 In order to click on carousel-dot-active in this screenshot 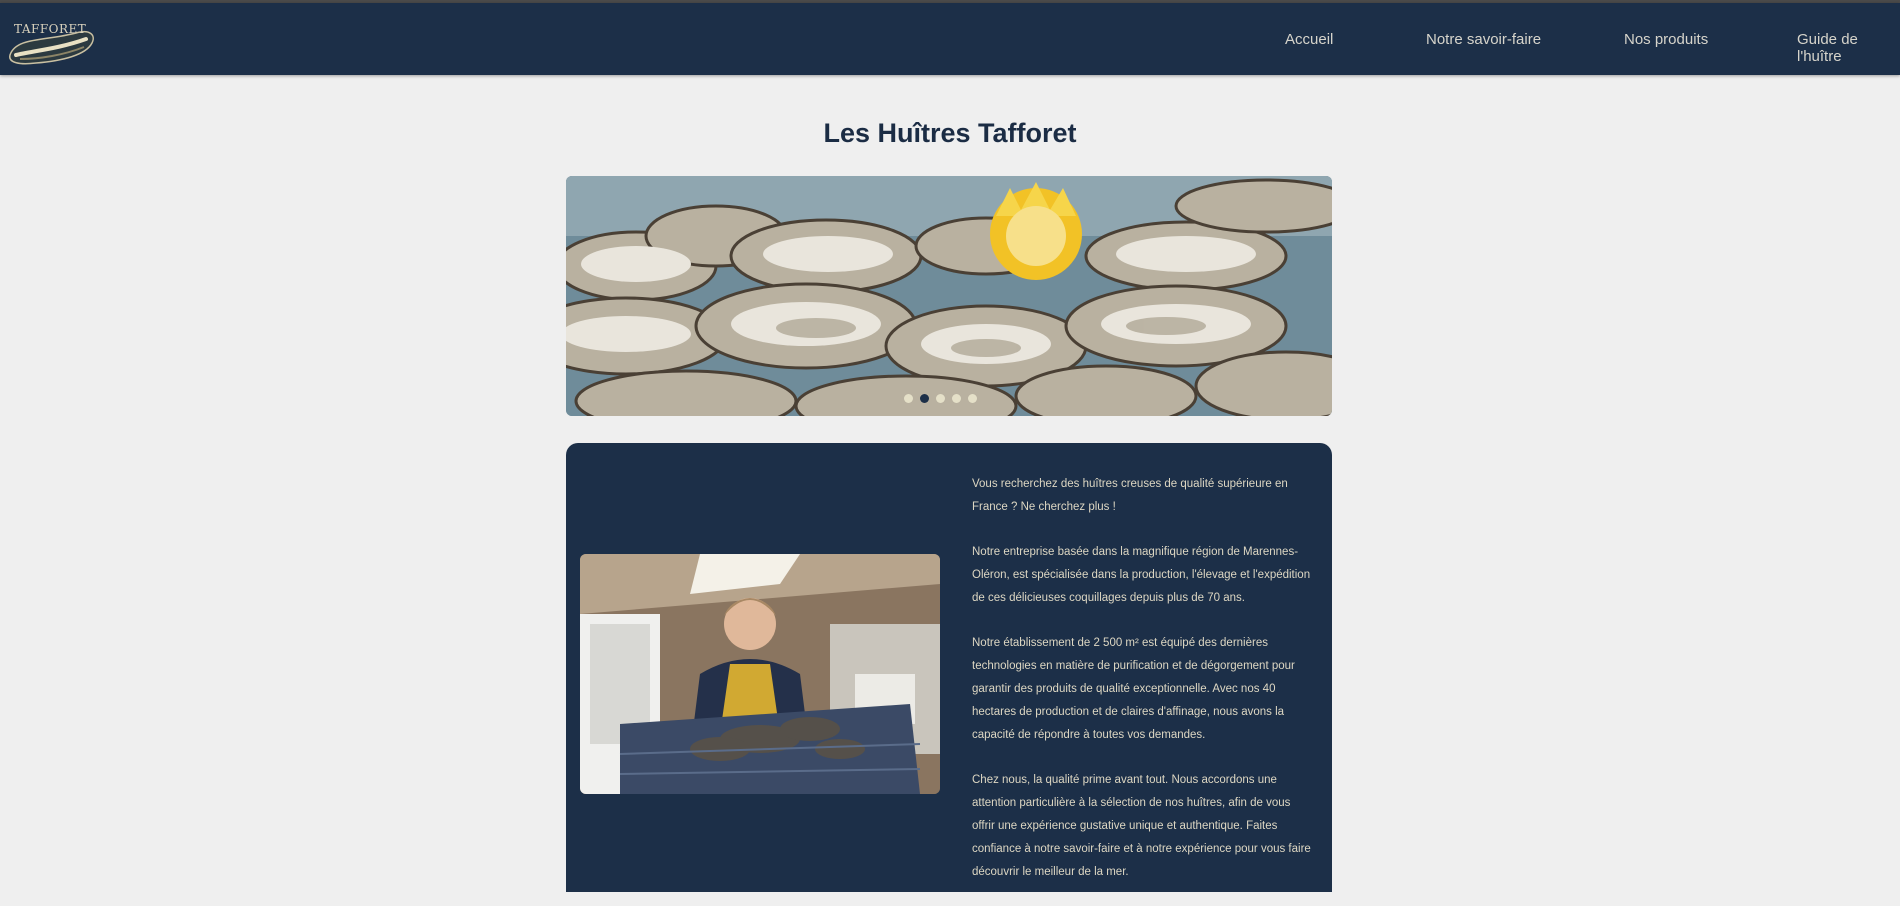, I will do `click(924, 398)`.